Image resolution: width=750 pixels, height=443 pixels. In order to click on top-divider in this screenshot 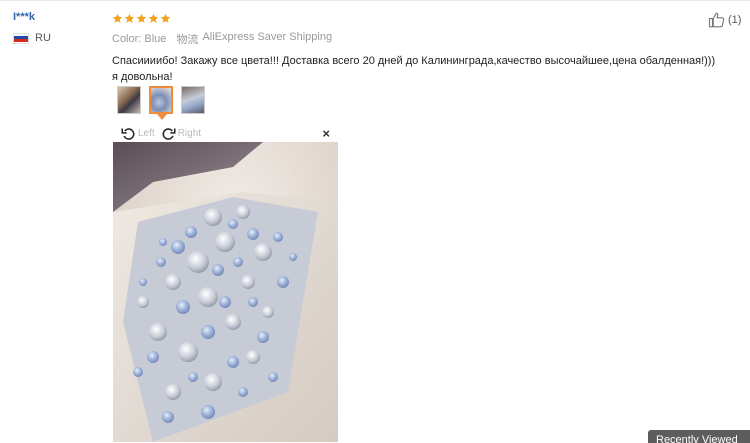, I will do `click(375, 0)`.